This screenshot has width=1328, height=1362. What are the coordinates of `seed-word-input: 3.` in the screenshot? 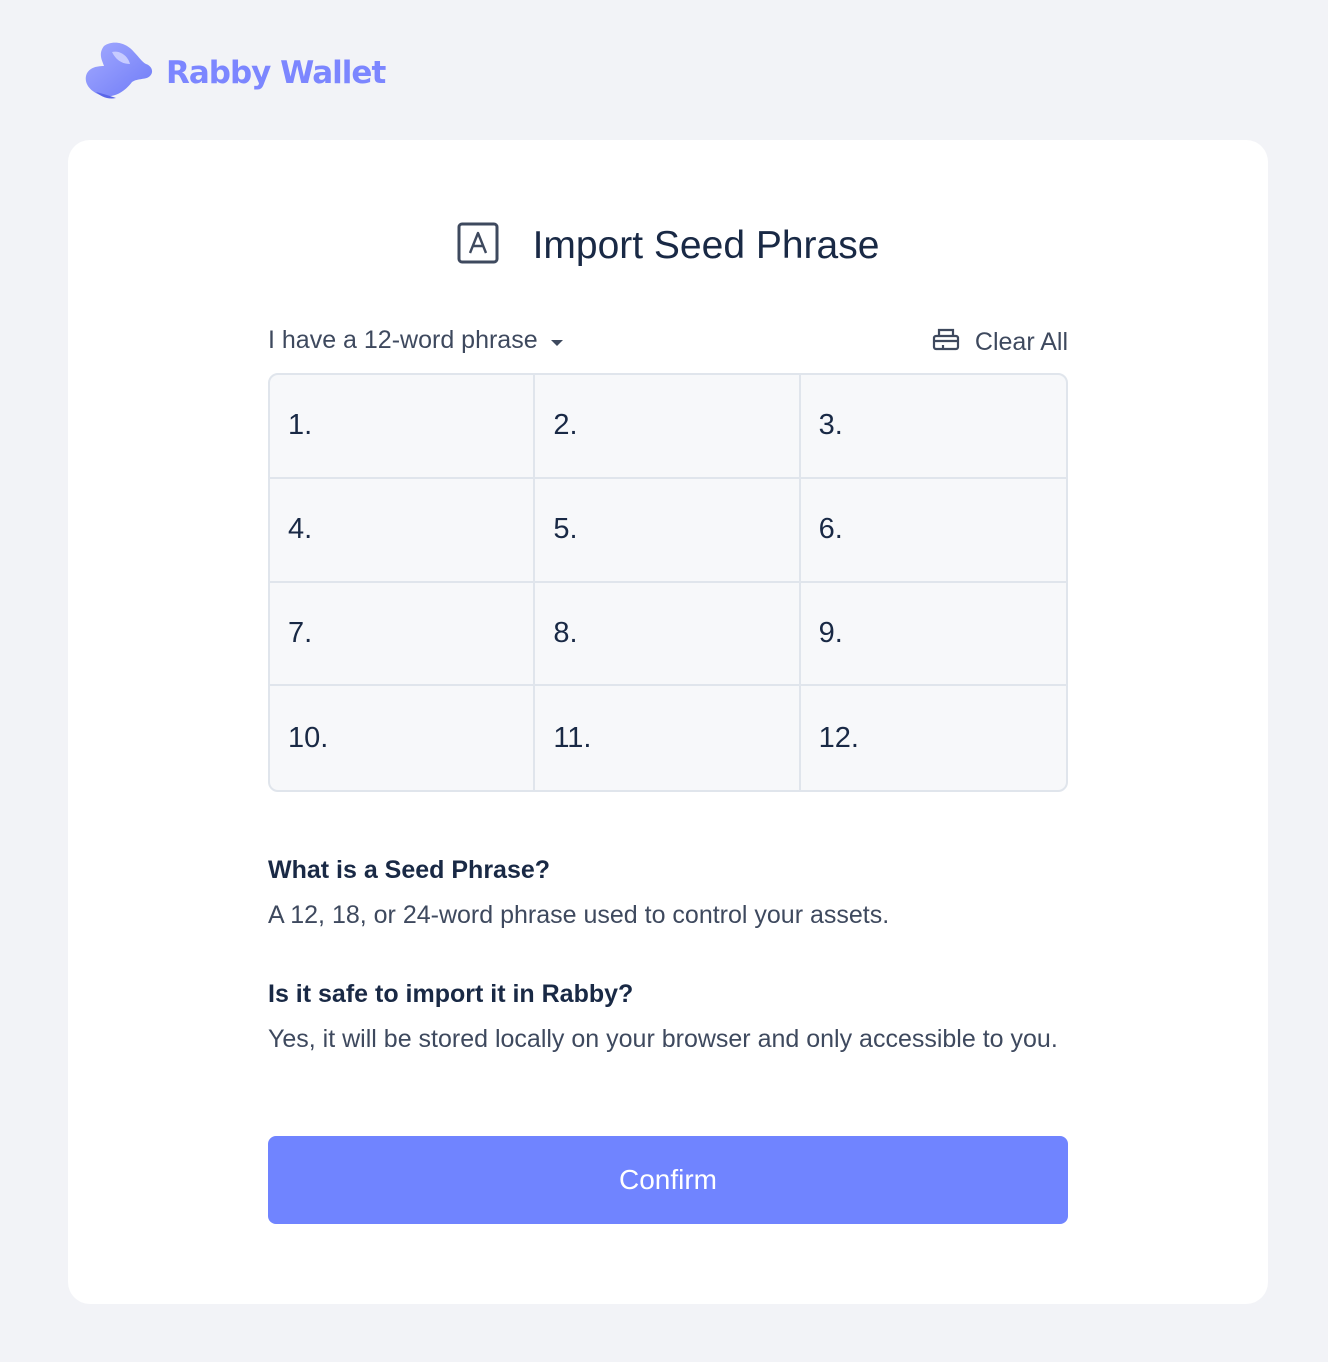 It's located at (933, 427).